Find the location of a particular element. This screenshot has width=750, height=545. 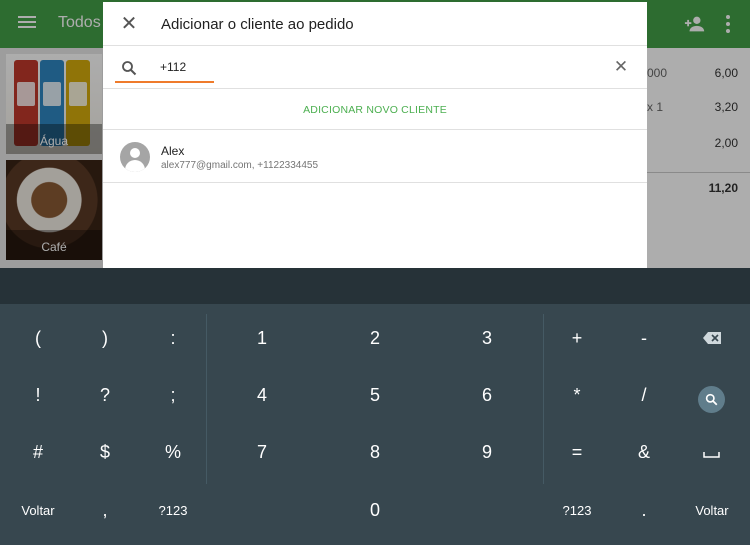

key: * is located at coordinates (577, 395).